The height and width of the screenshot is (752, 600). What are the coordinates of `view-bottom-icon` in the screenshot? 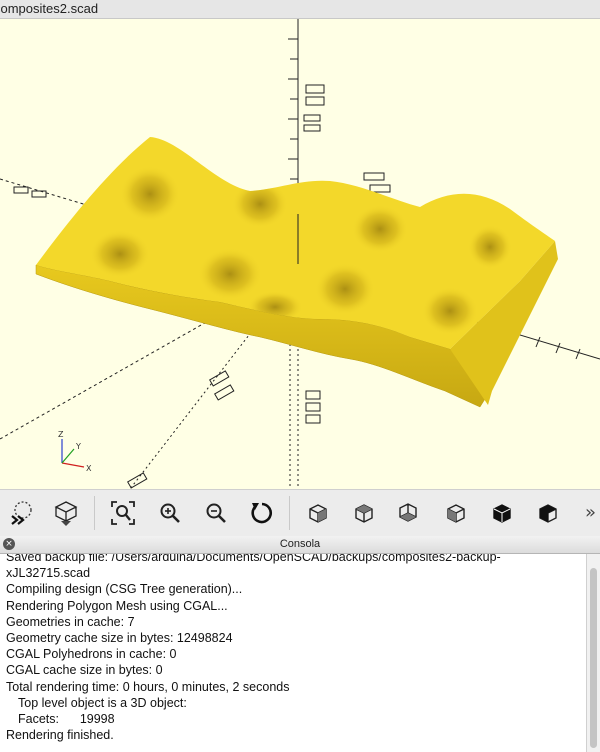 It's located at (408, 512).